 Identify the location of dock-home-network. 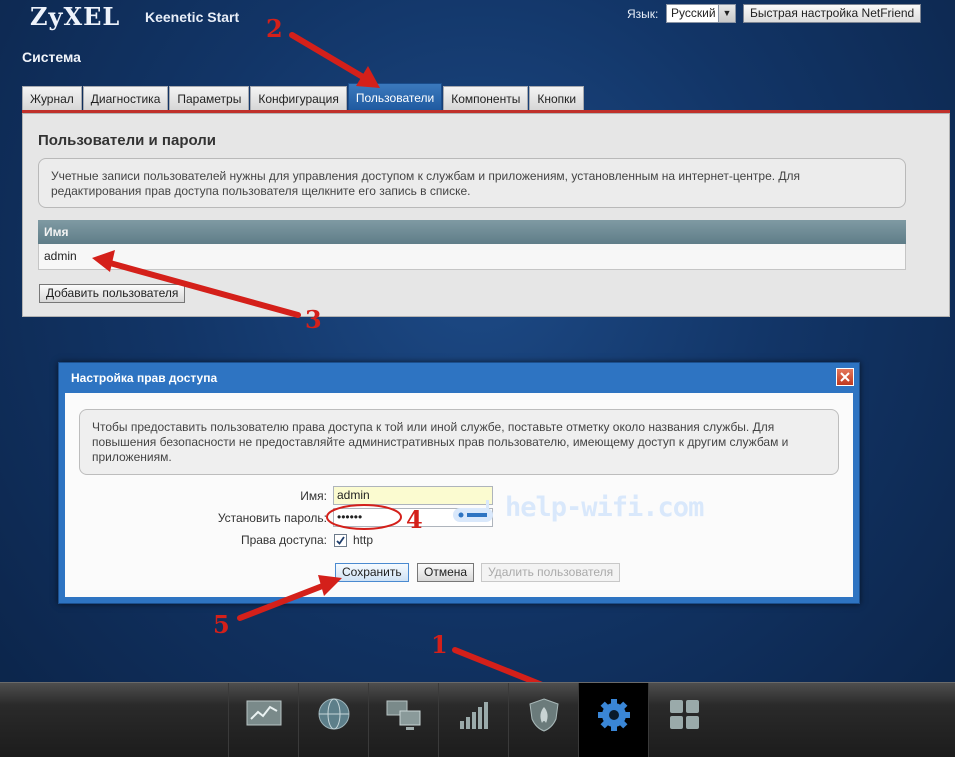
(403, 720).